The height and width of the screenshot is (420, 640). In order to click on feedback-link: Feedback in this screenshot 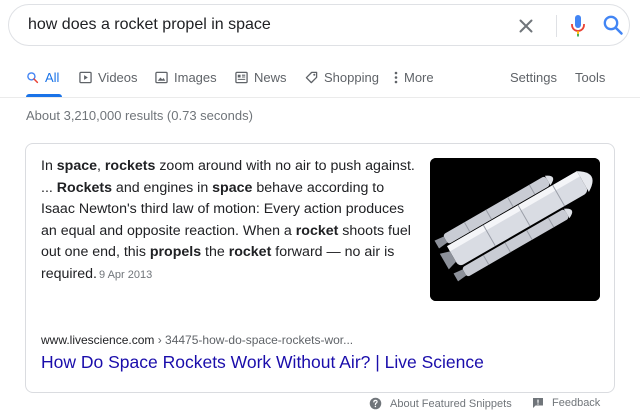, I will do `click(566, 403)`.